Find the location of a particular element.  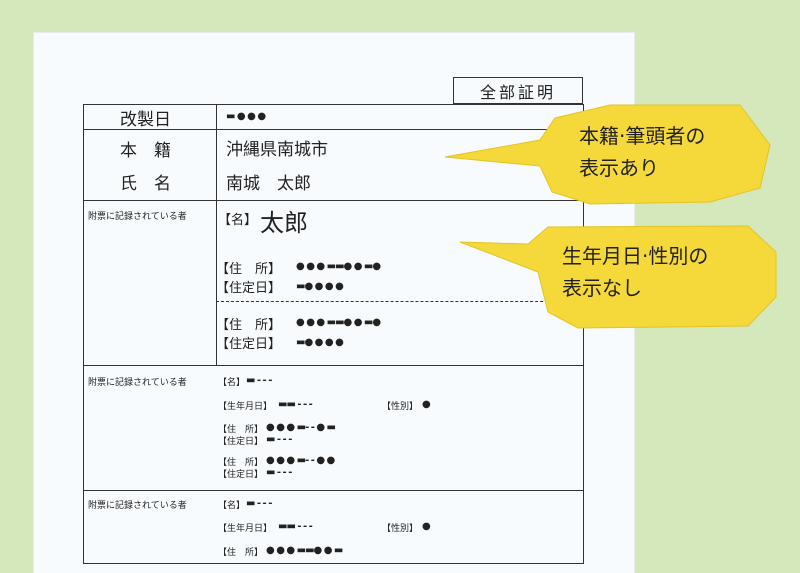

person1-date-value: ▬● ● ● ● is located at coordinates (320, 286).